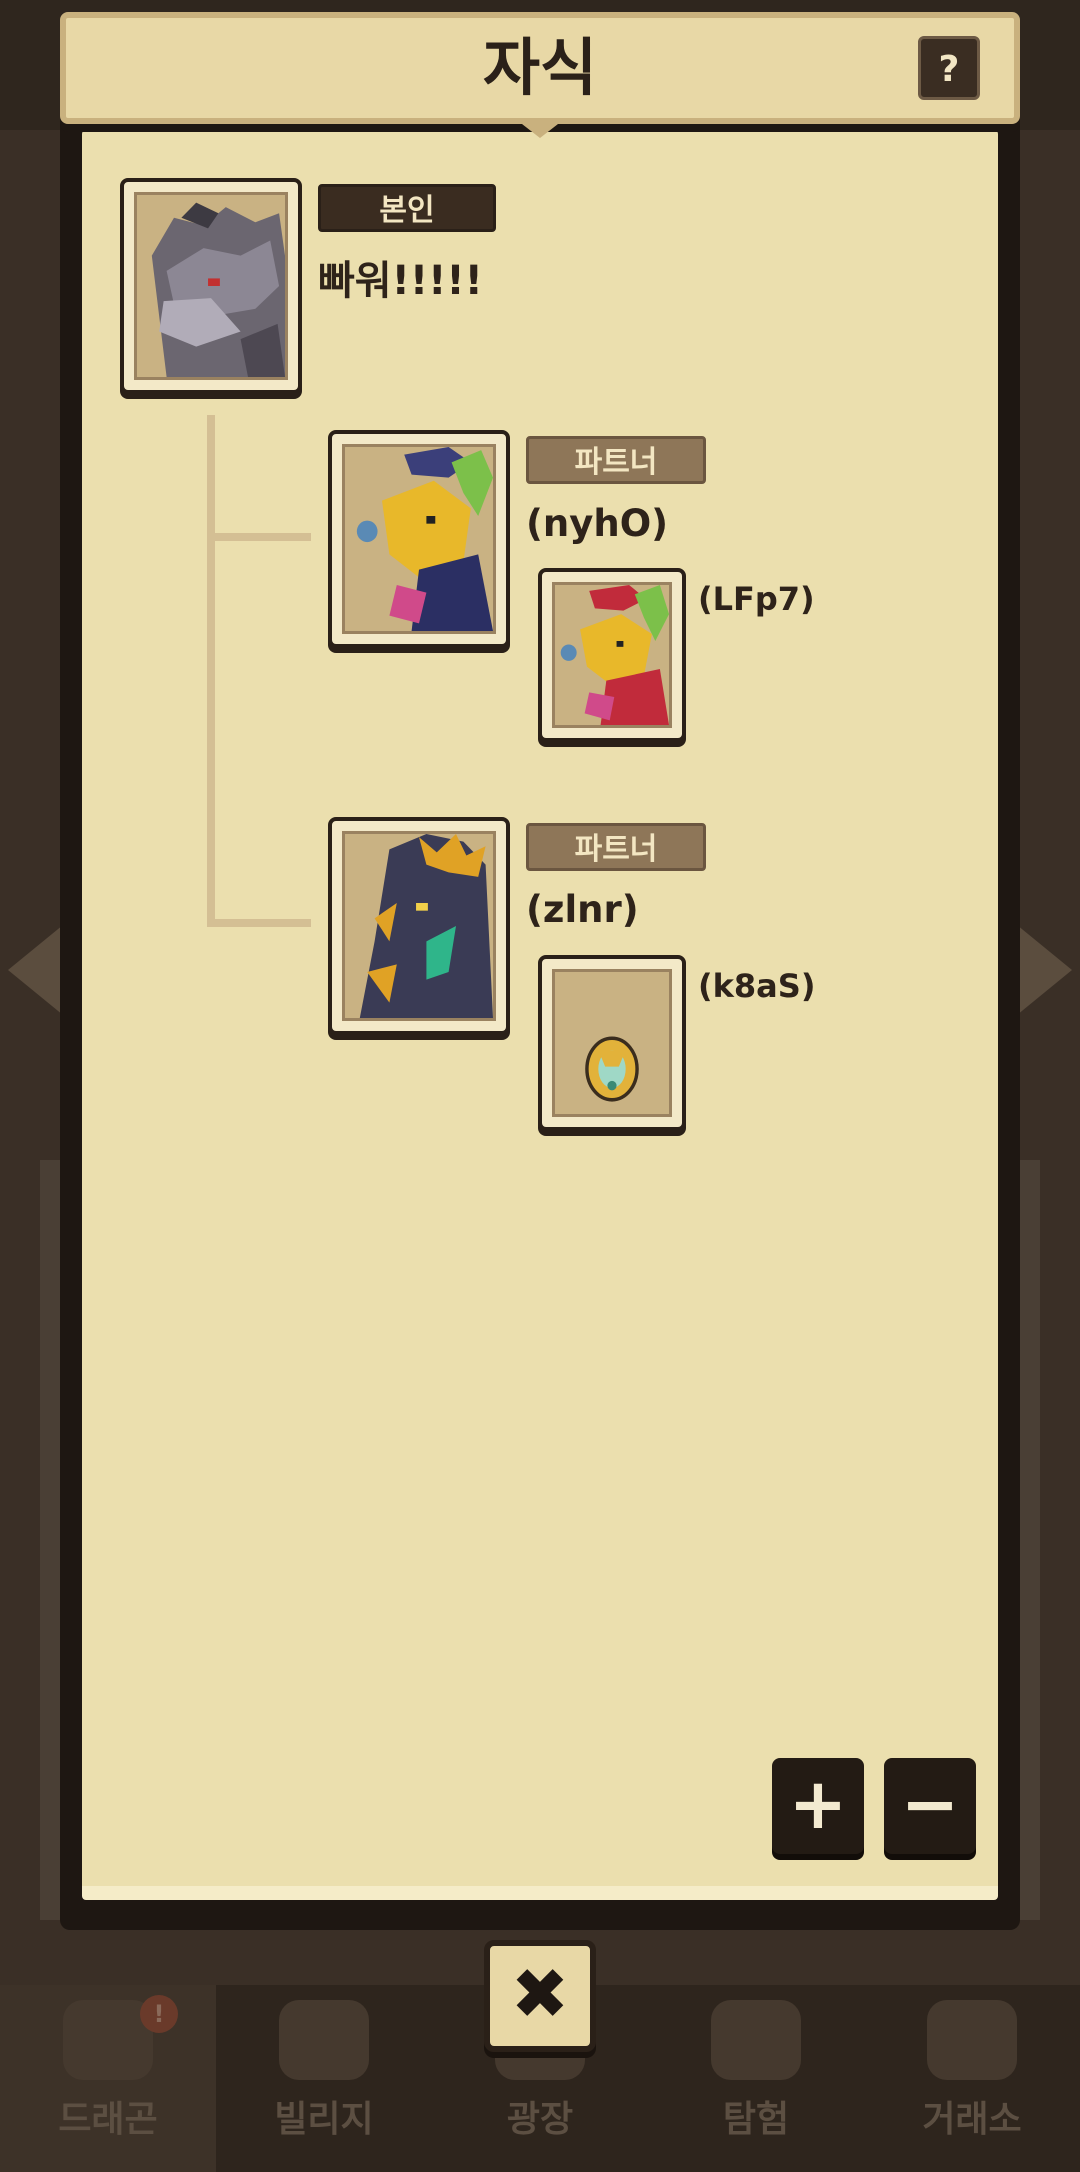 This screenshot has width=1080, height=2172. I want to click on red-feather-dragon-image, so click(612, 655).